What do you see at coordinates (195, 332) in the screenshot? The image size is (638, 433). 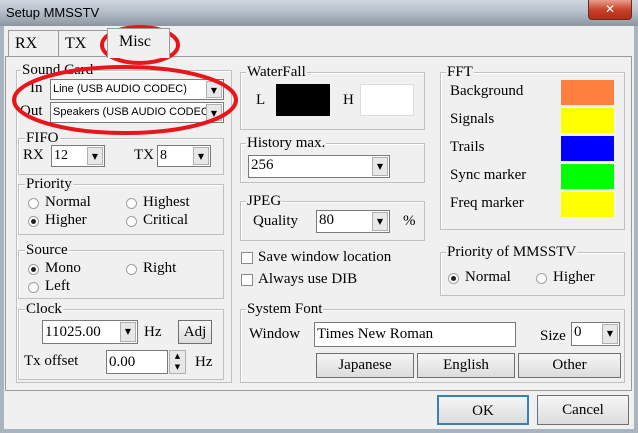 I see `adj-button: Adj` at bounding box center [195, 332].